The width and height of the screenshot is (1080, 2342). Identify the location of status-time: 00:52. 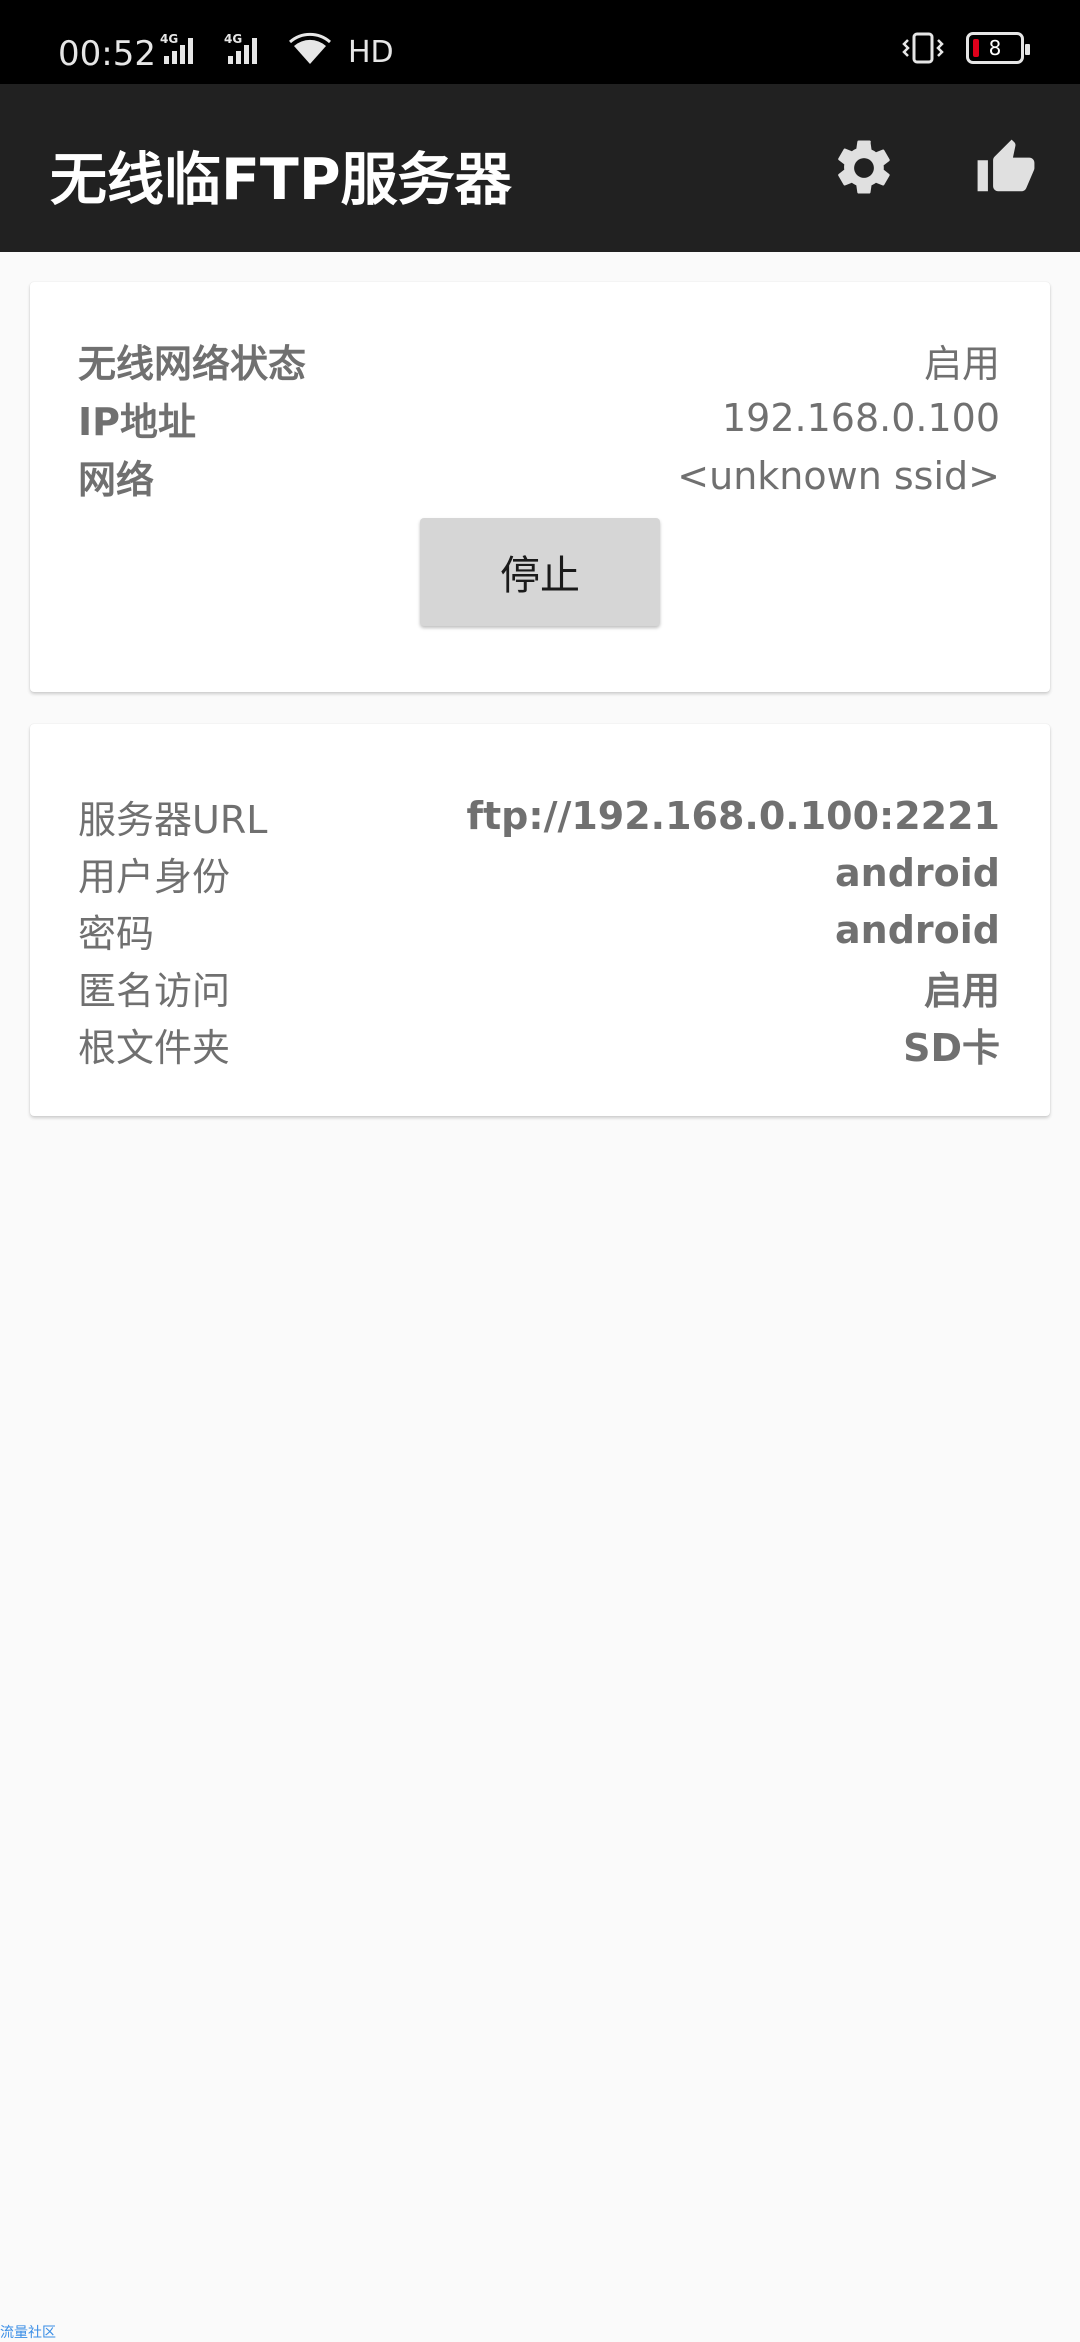
(107, 54).